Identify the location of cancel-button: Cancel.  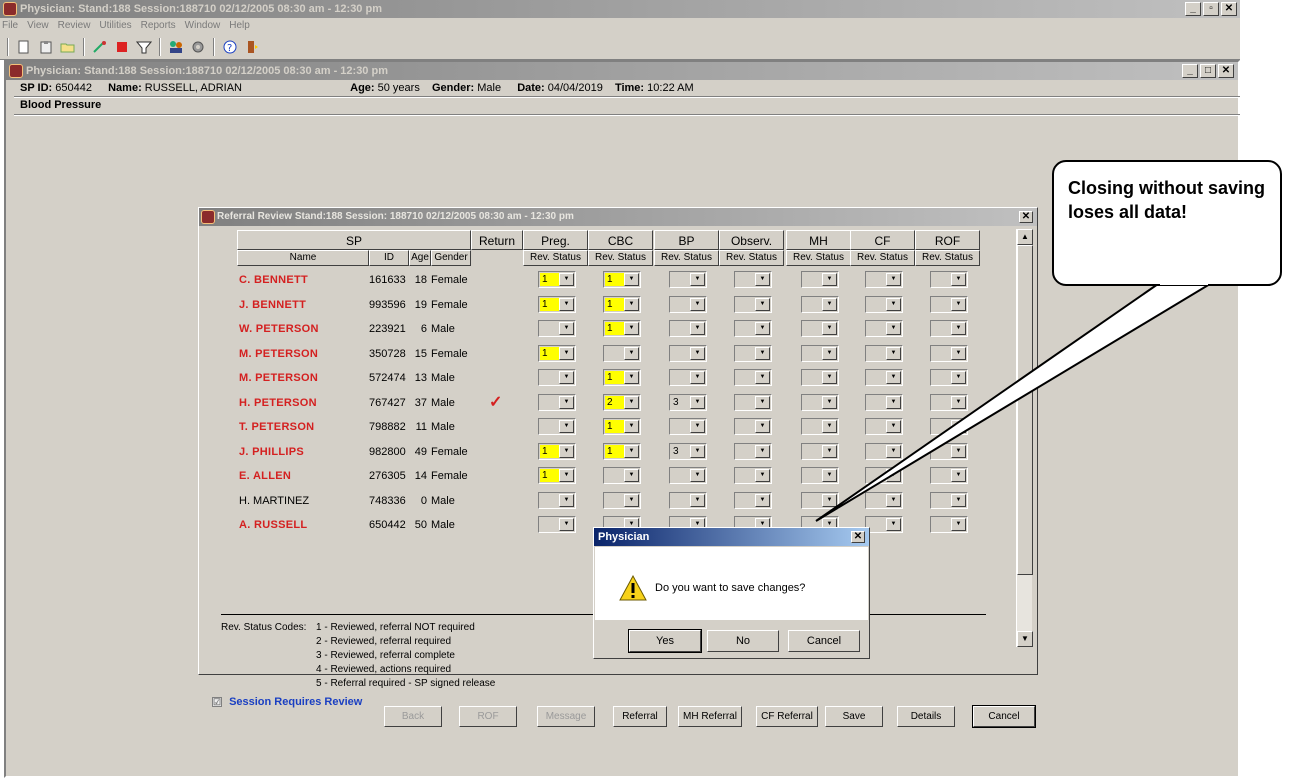
(1004, 716).